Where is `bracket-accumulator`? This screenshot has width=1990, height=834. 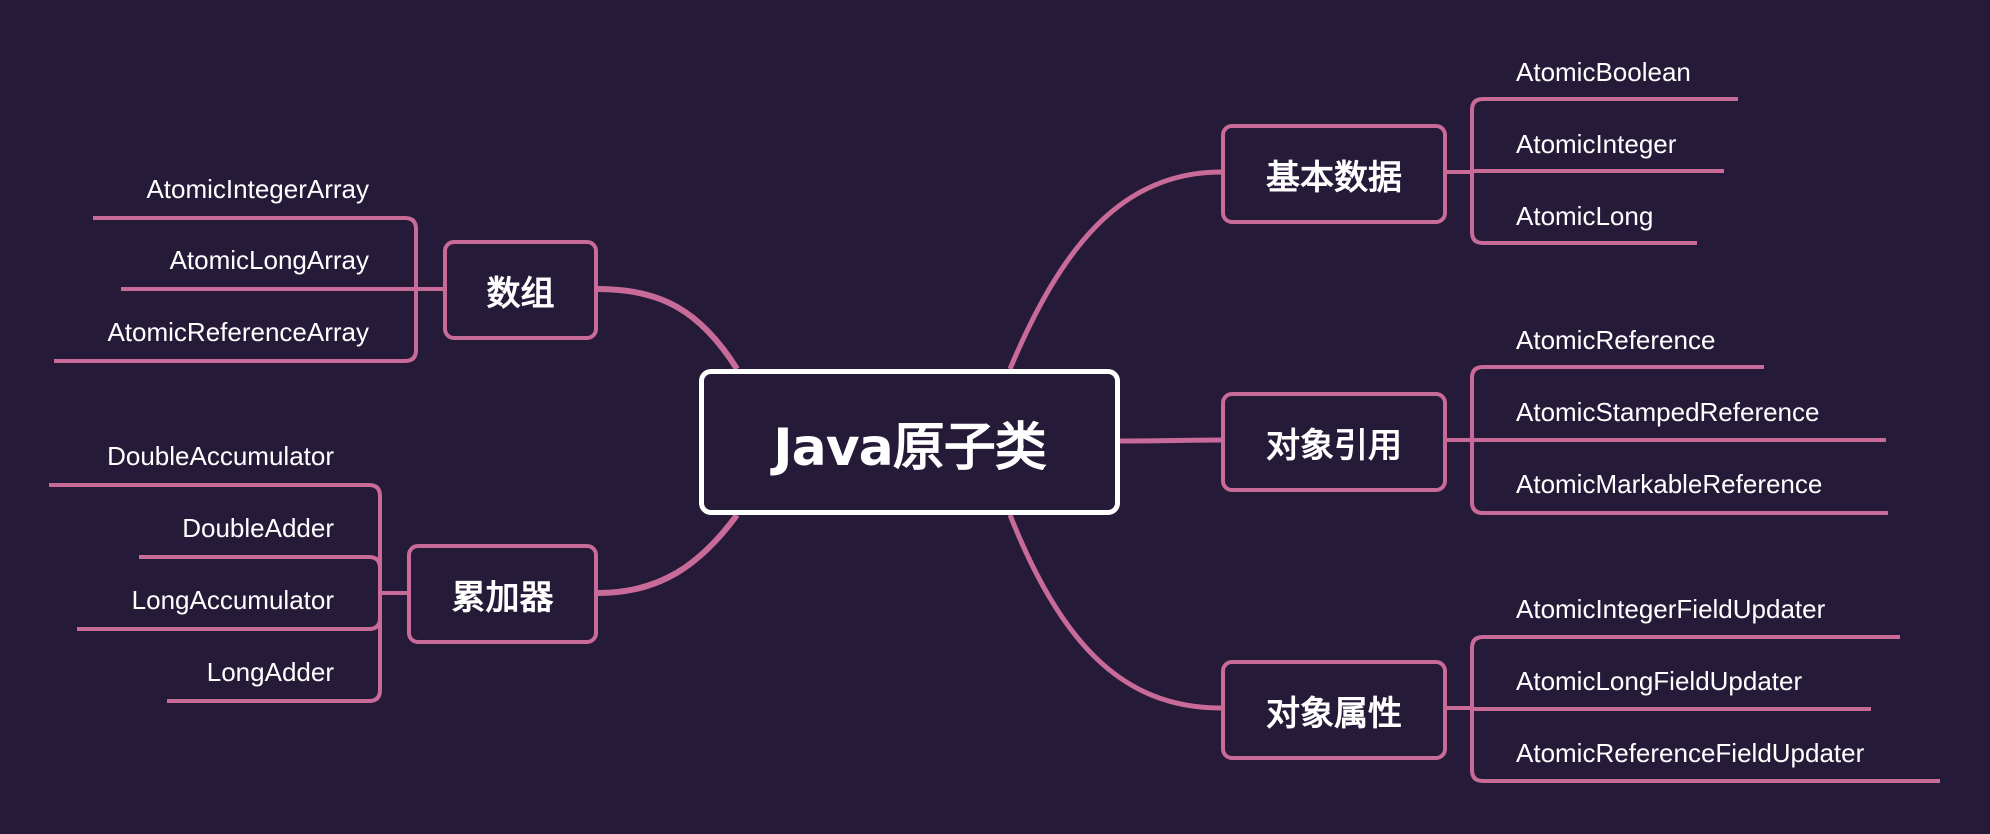
bracket-accumulator is located at coordinates (387, 593).